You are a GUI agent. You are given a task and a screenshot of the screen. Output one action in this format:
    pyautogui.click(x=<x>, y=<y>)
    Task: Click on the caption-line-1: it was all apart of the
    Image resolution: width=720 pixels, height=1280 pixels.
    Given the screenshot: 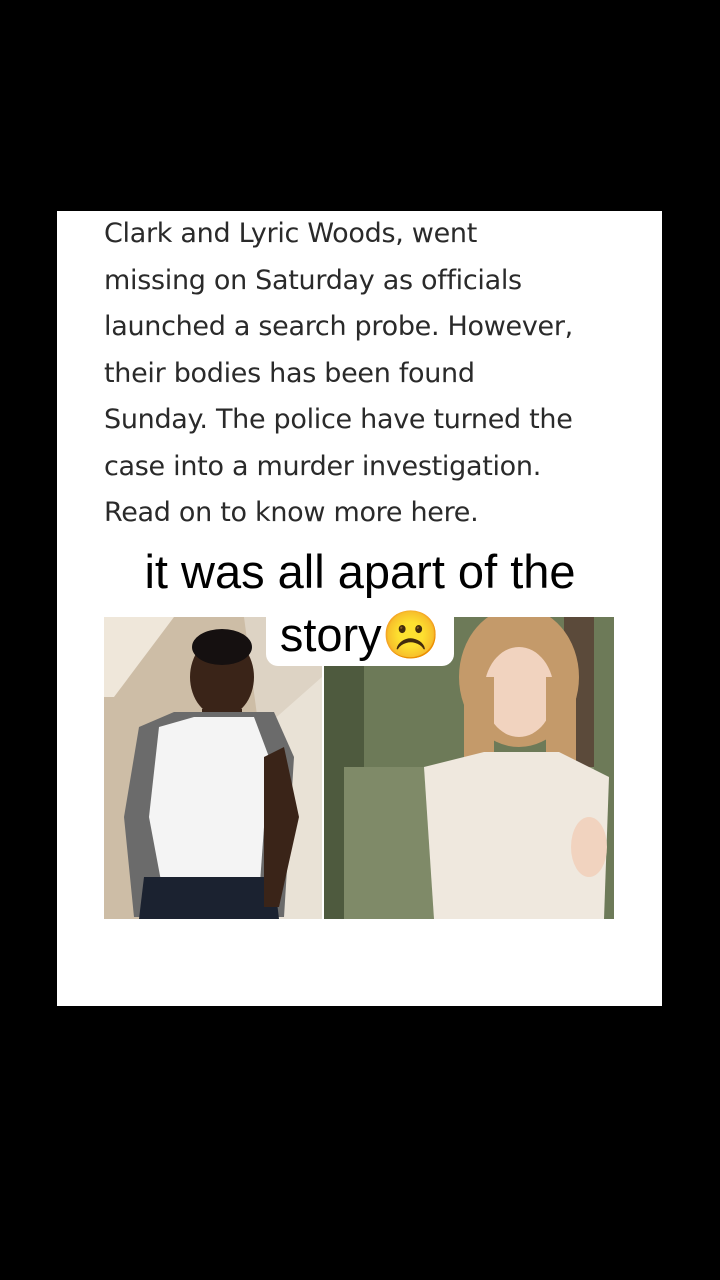 What is the action you would take?
    pyautogui.click(x=360, y=571)
    